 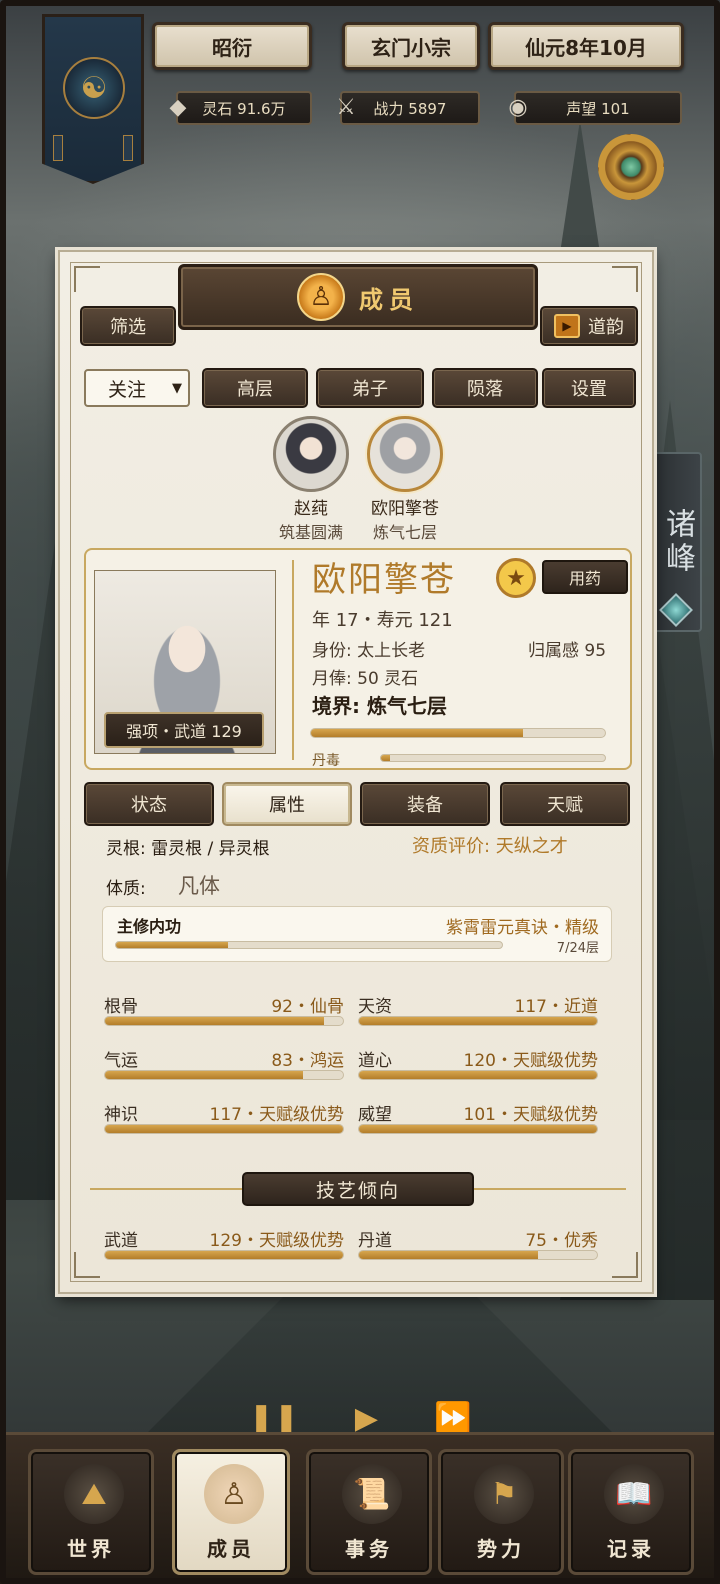 I want to click on daoyun-label: 道韵, so click(x=606, y=327).